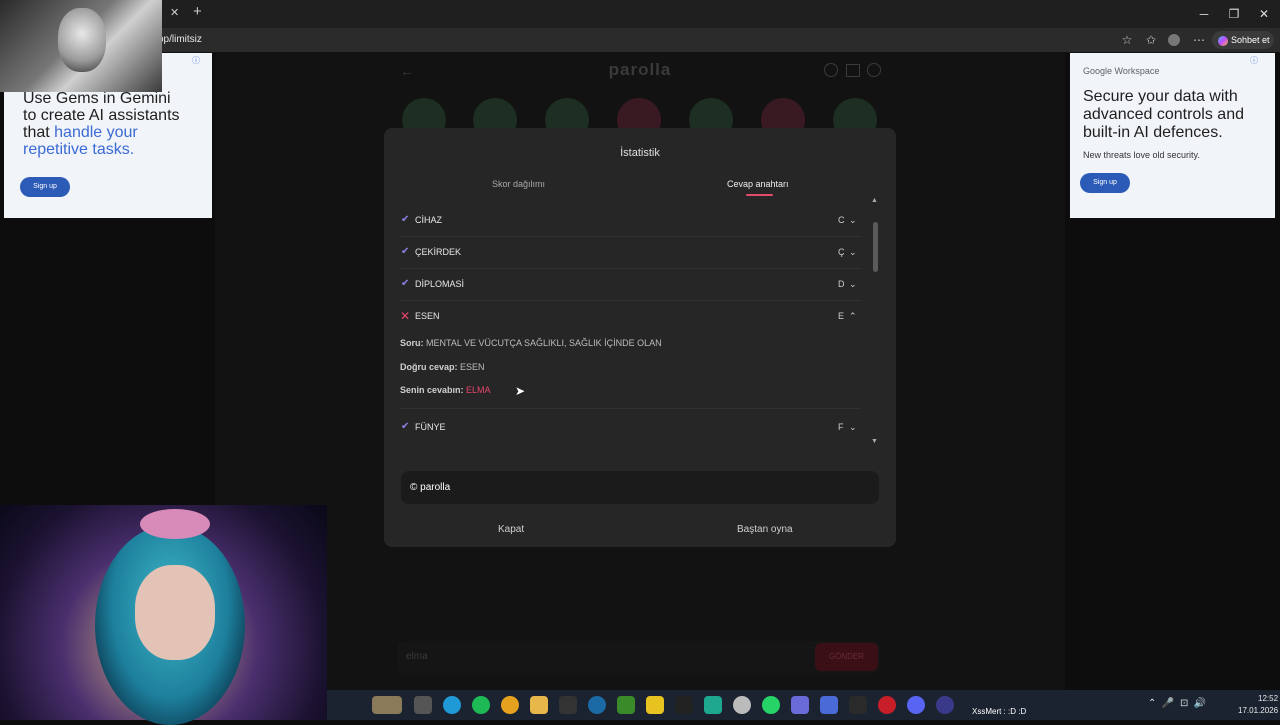  Describe the element at coordinates (853, 70) in the screenshot. I see `stats-icon` at that location.